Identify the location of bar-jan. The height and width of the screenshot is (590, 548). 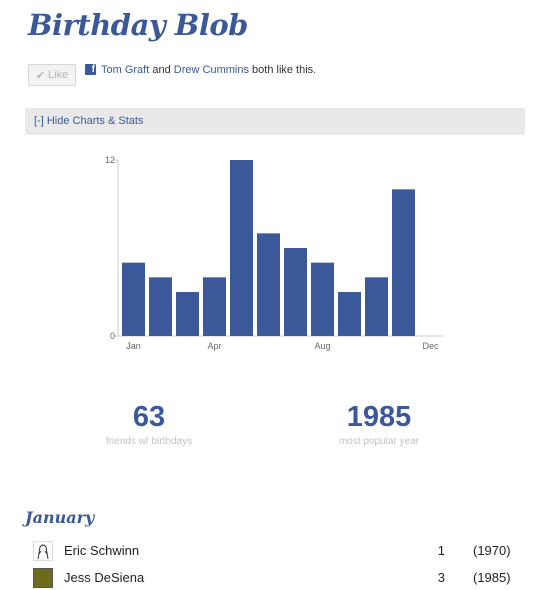
(133, 299).